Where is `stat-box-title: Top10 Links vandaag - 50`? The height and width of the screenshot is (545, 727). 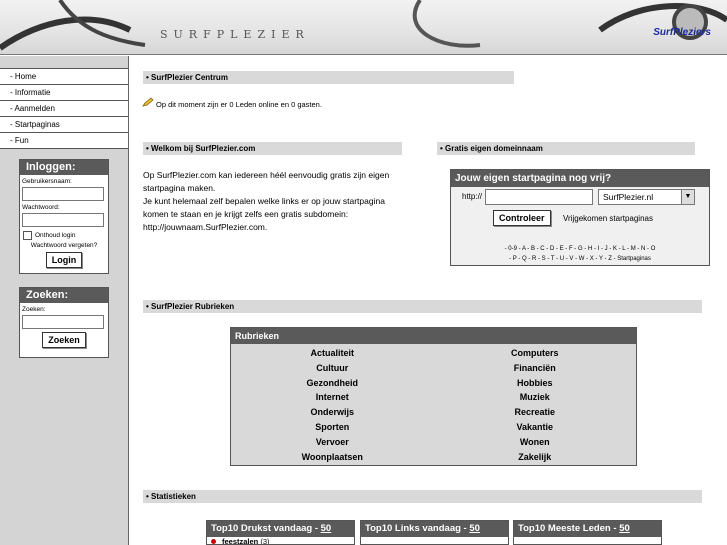
stat-box-title: Top10 Links vandaag - 50 is located at coordinates (434, 529).